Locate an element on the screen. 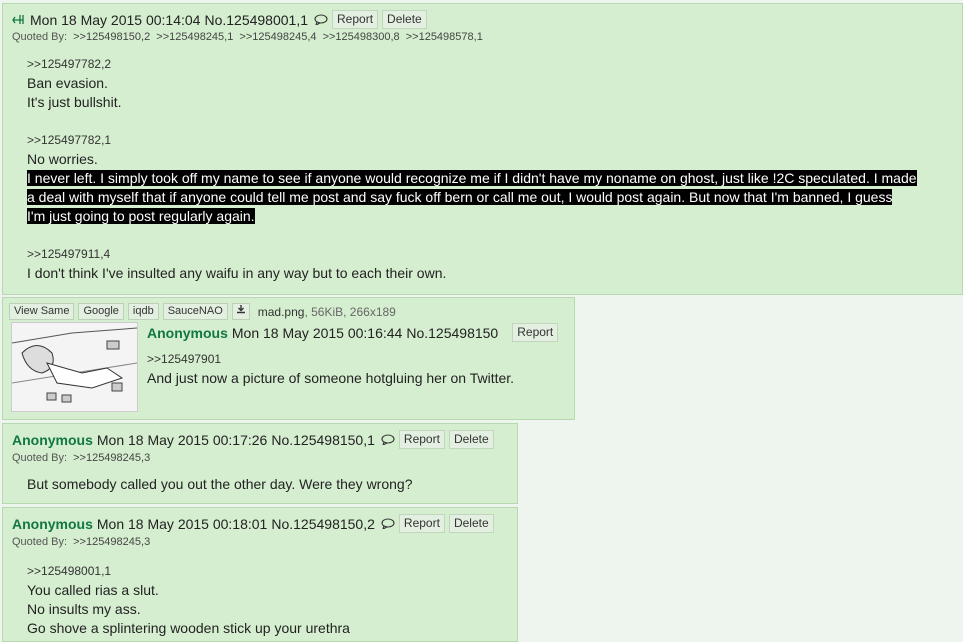  manga-thumbnail is located at coordinates (74, 367).